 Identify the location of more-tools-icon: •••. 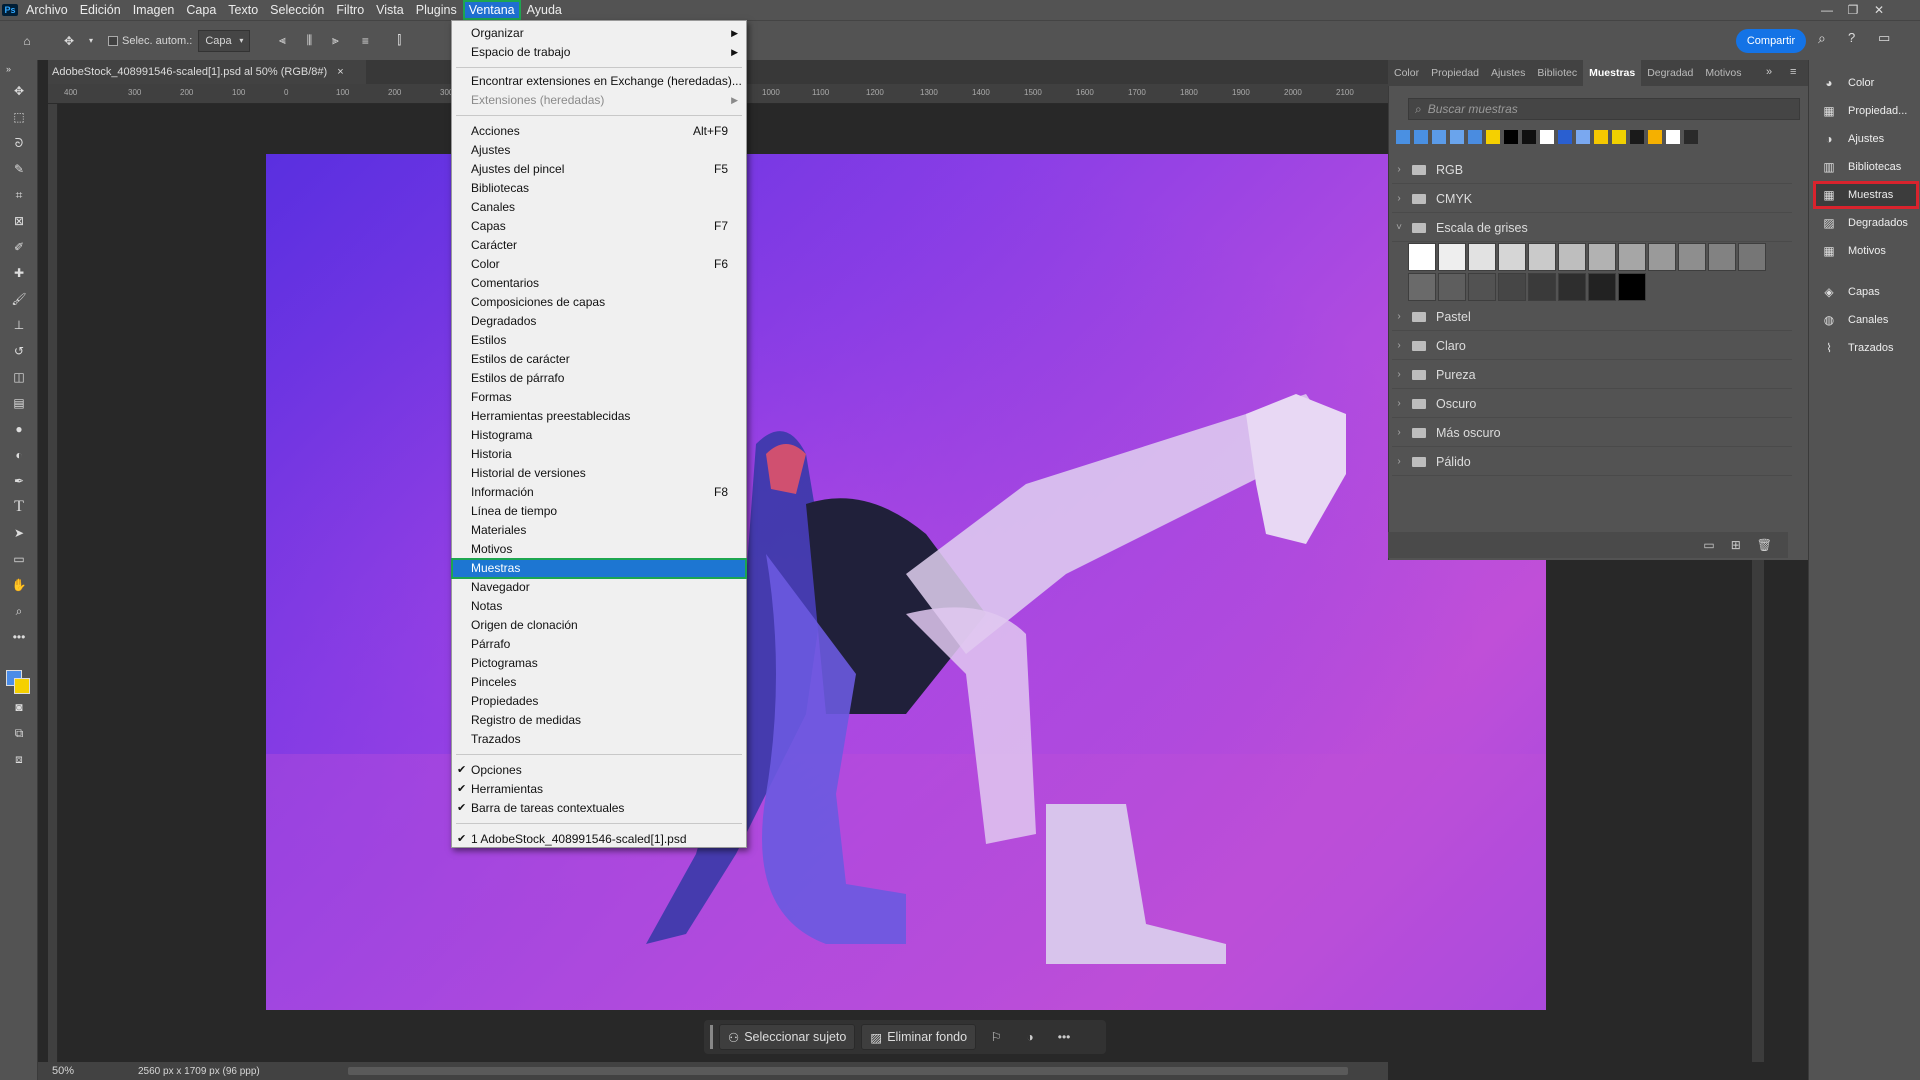
(19, 637).